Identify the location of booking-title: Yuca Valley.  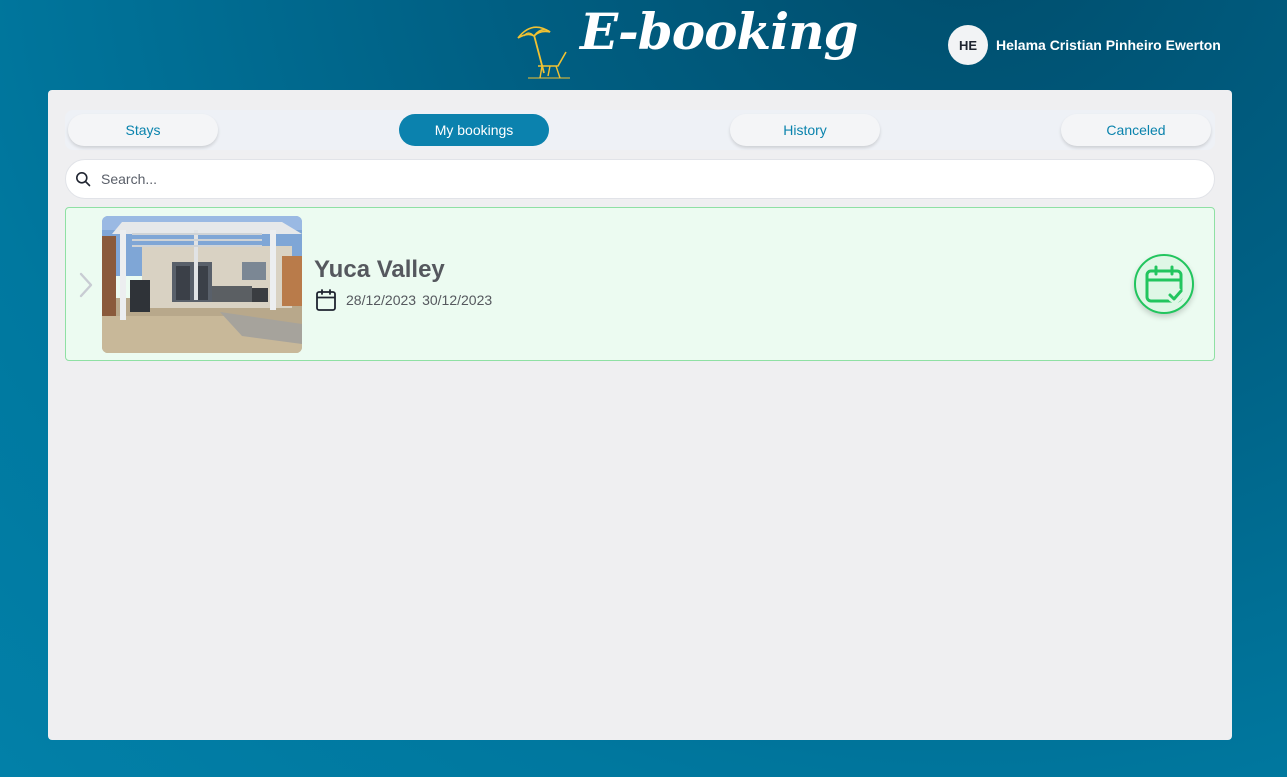
(379, 269).